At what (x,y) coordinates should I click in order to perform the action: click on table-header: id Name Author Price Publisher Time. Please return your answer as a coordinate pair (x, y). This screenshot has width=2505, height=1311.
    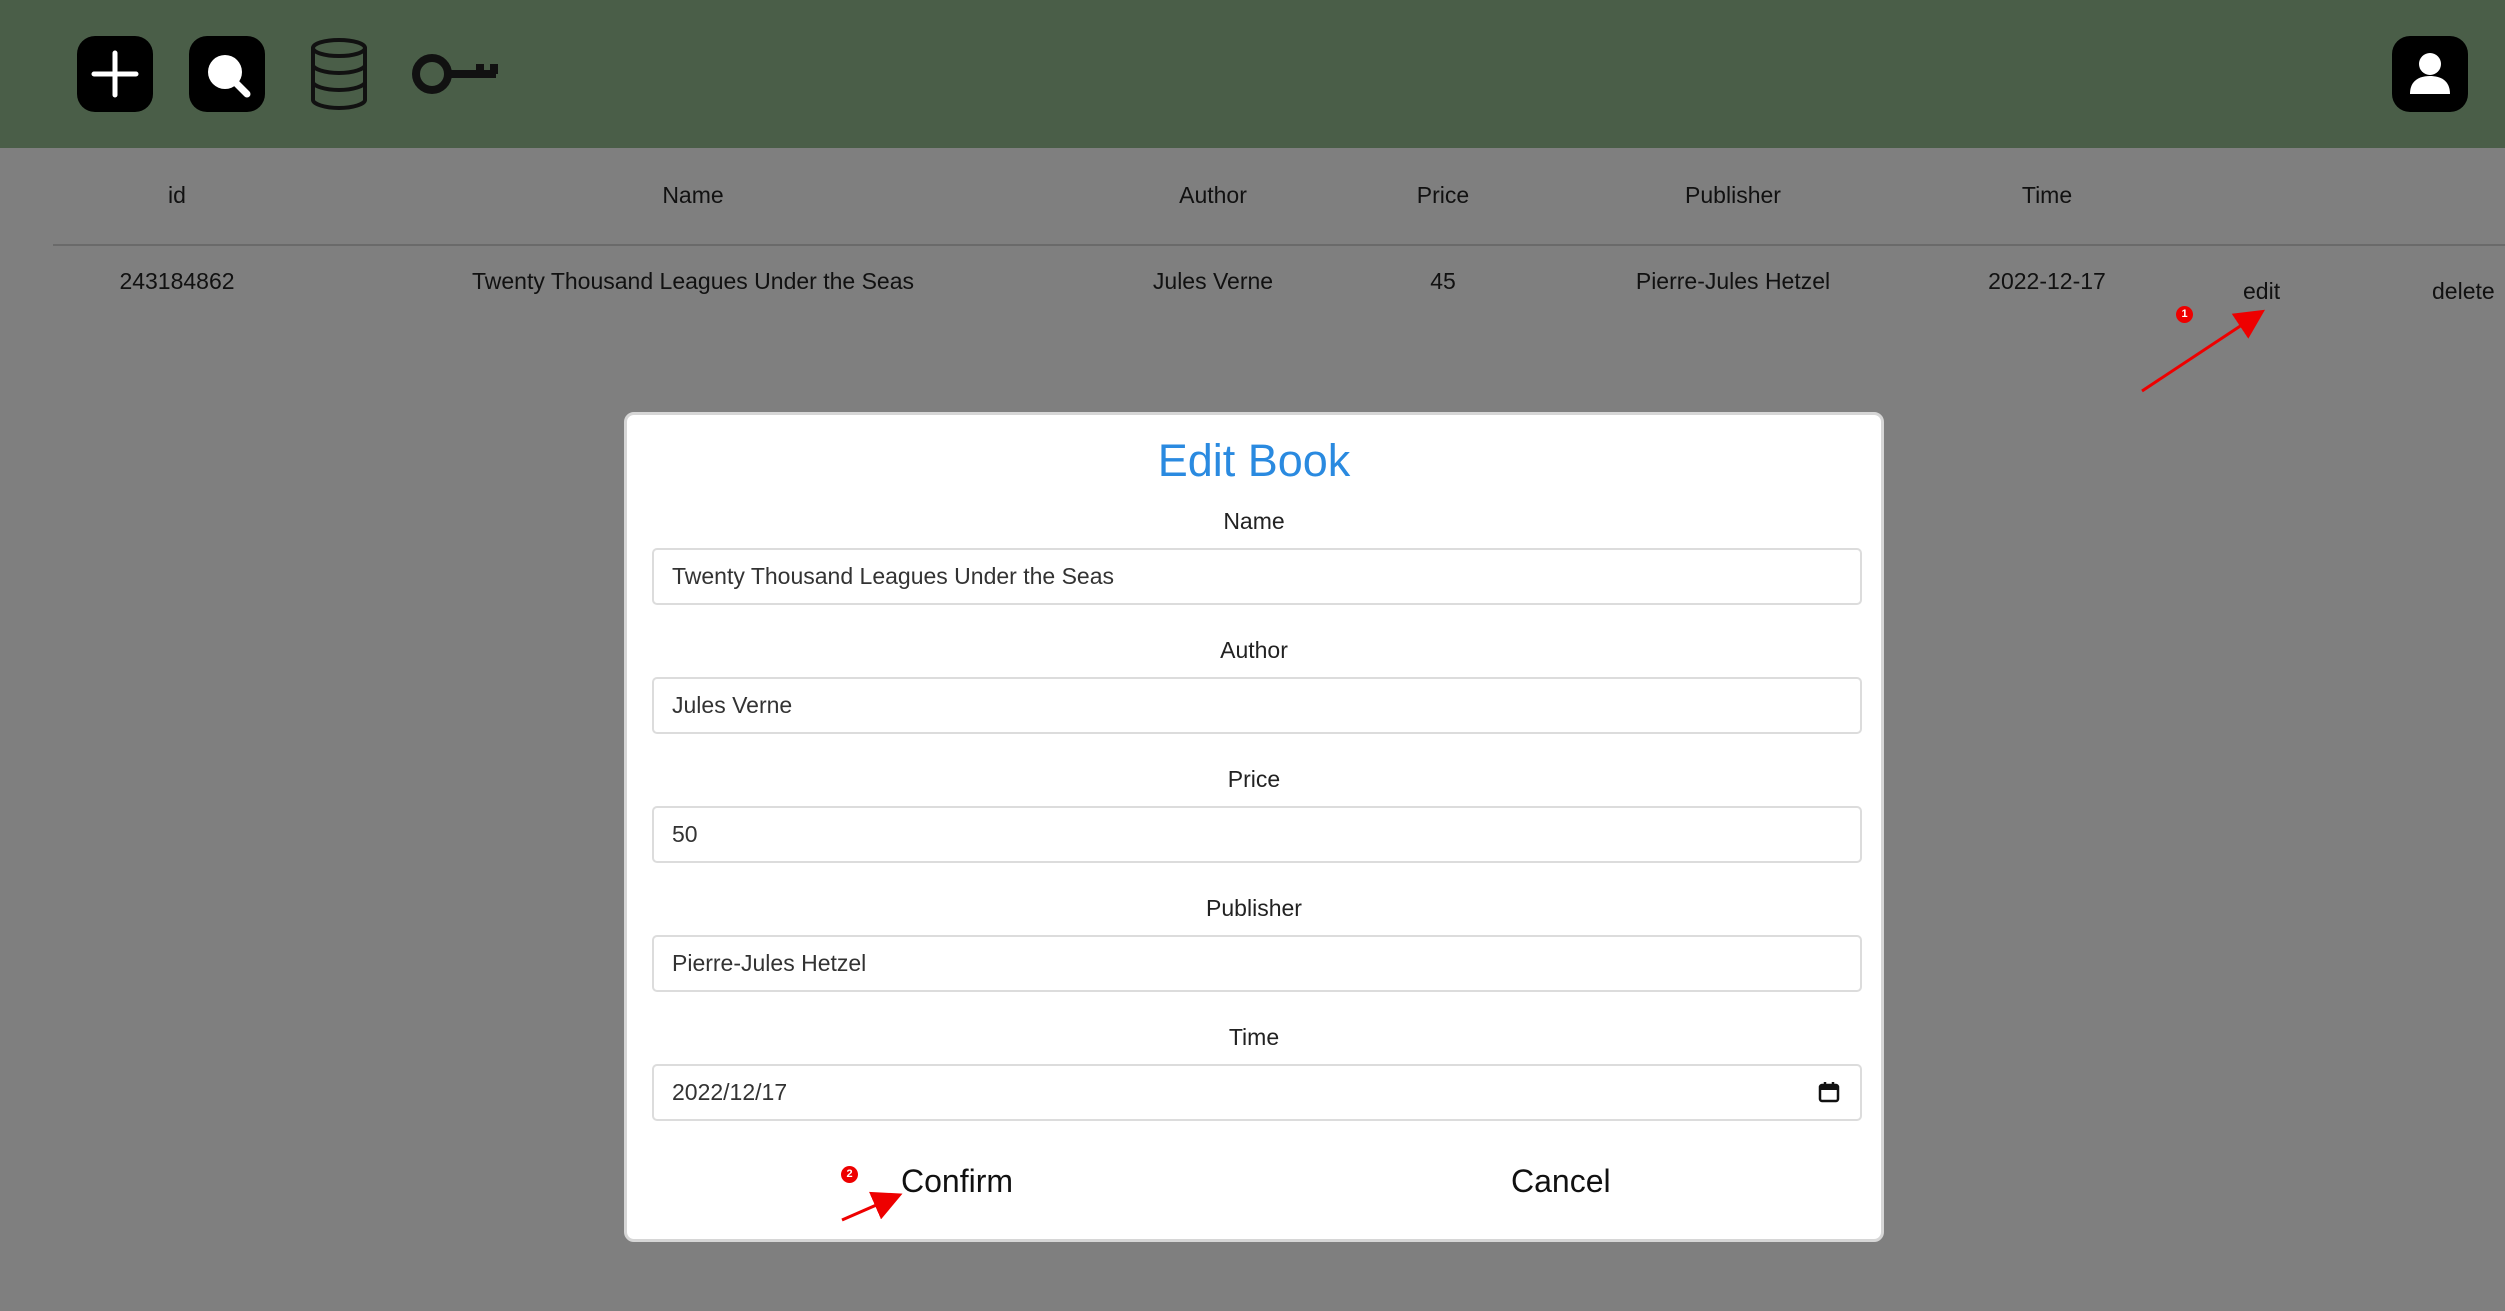
    Looking at the image, I should click on (1279, 197).